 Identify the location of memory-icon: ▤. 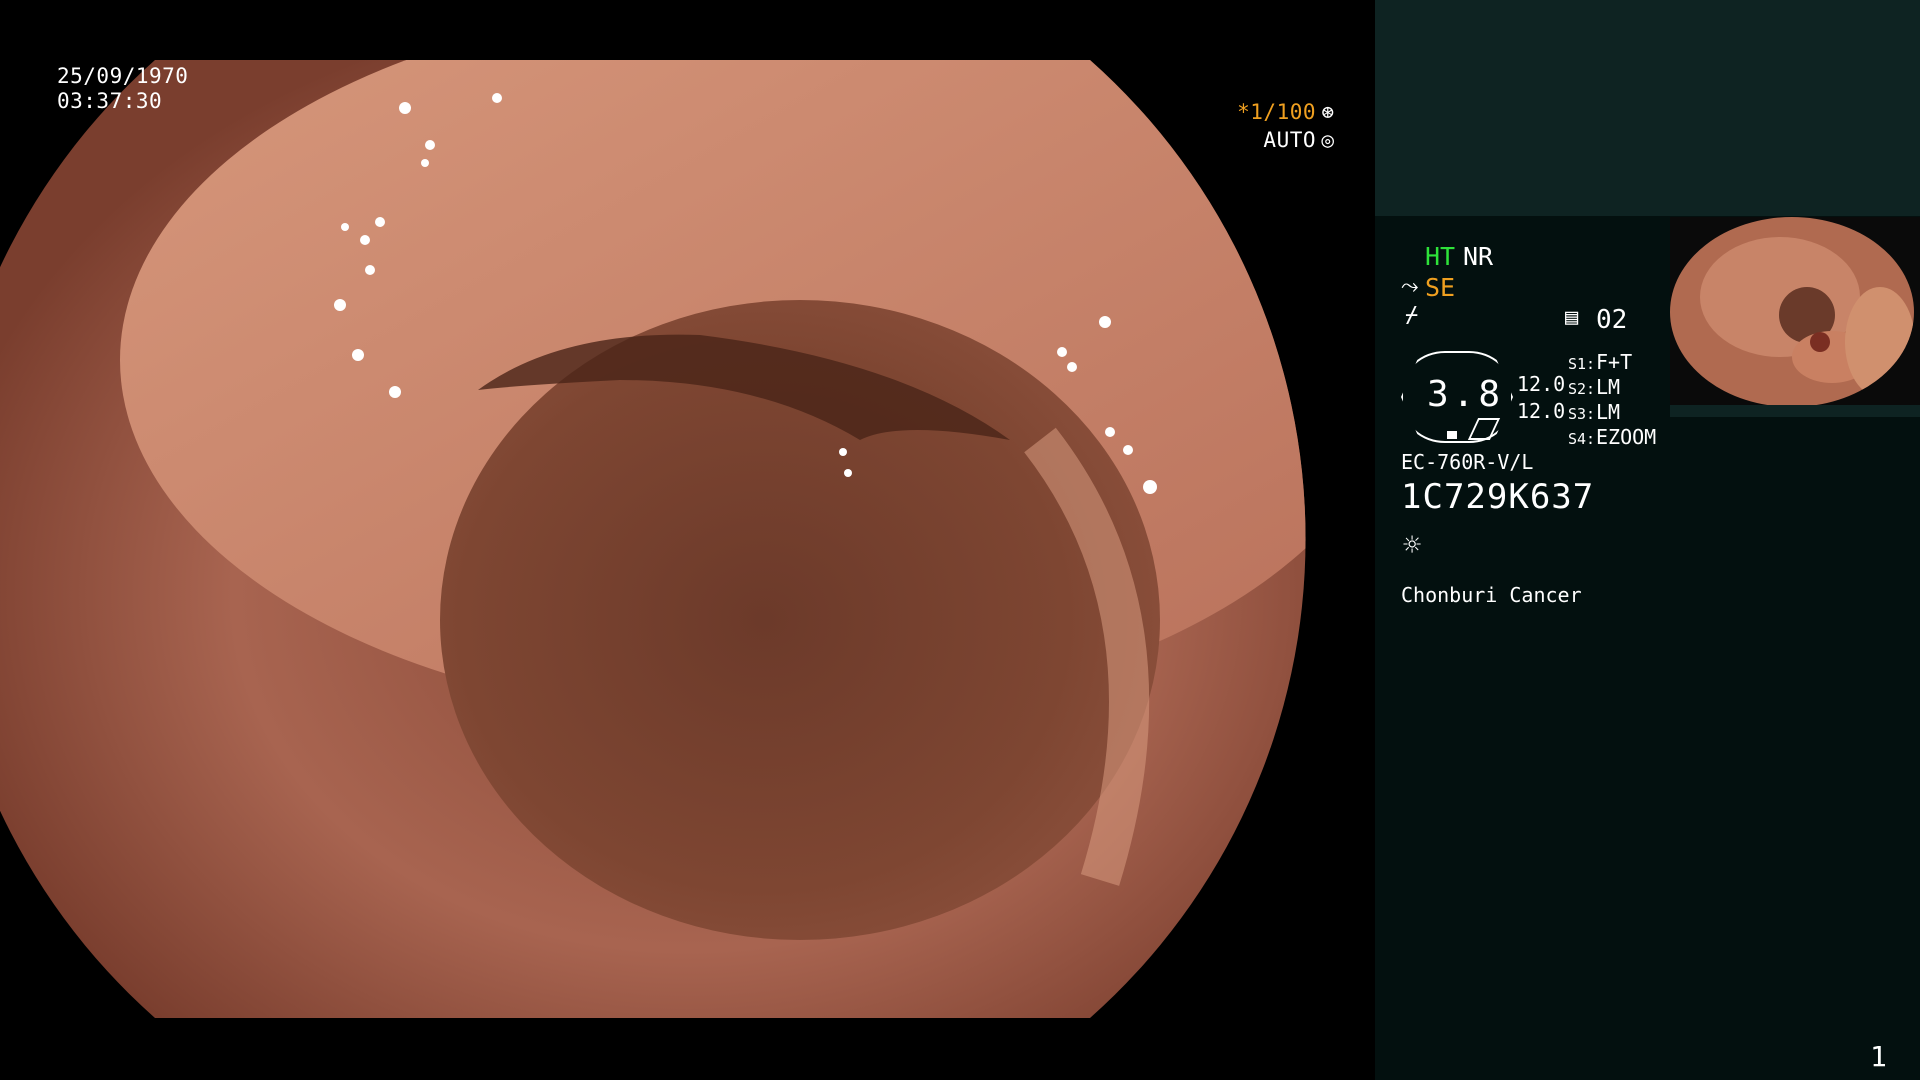
(1572, 317).